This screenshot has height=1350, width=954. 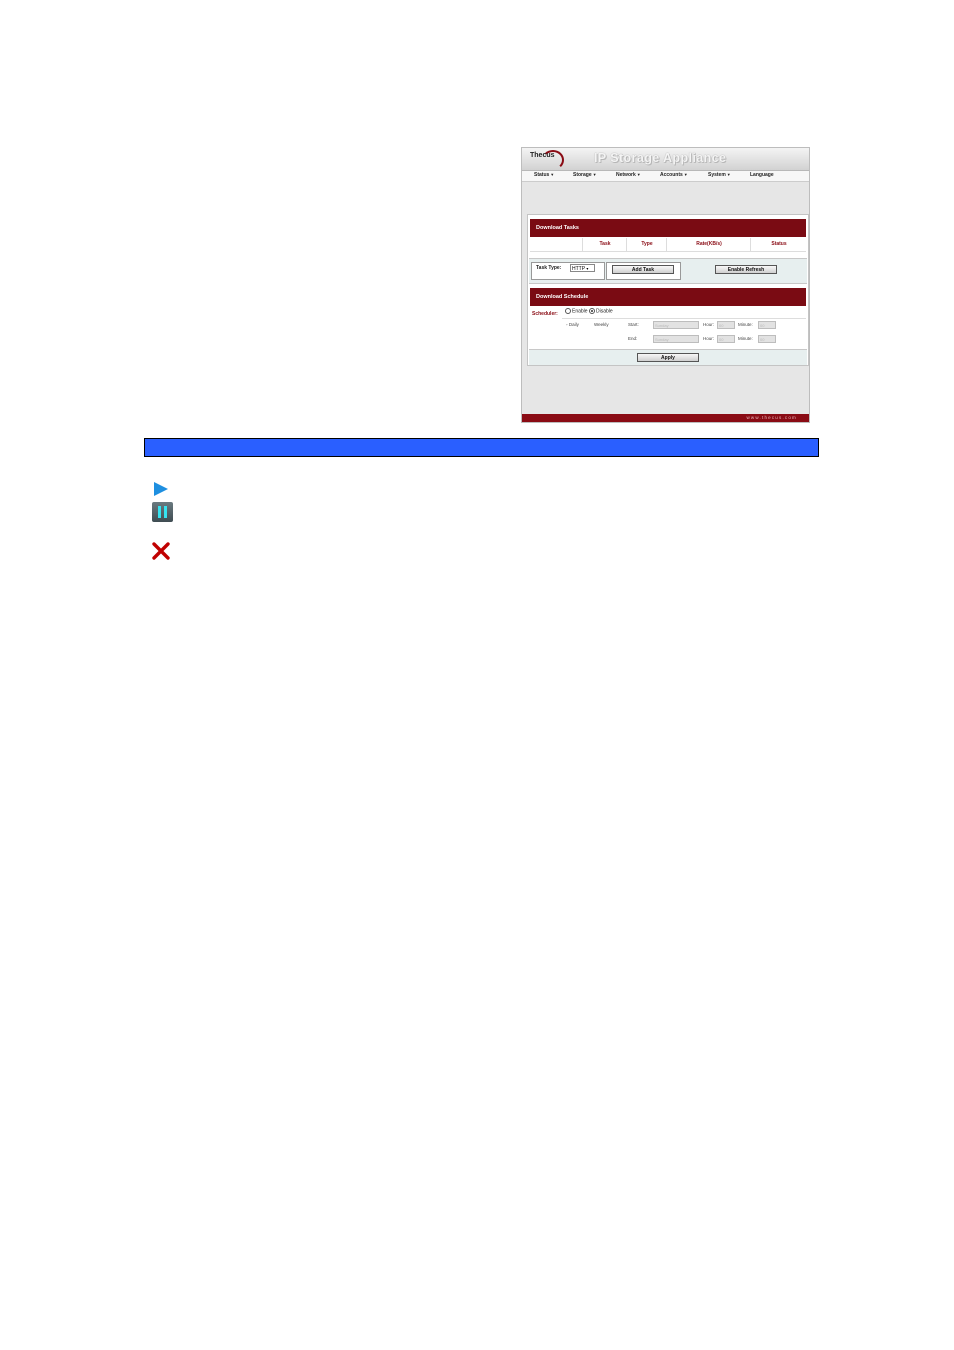 I want to click on apply-button: Apply, so click(x=668, y=357).